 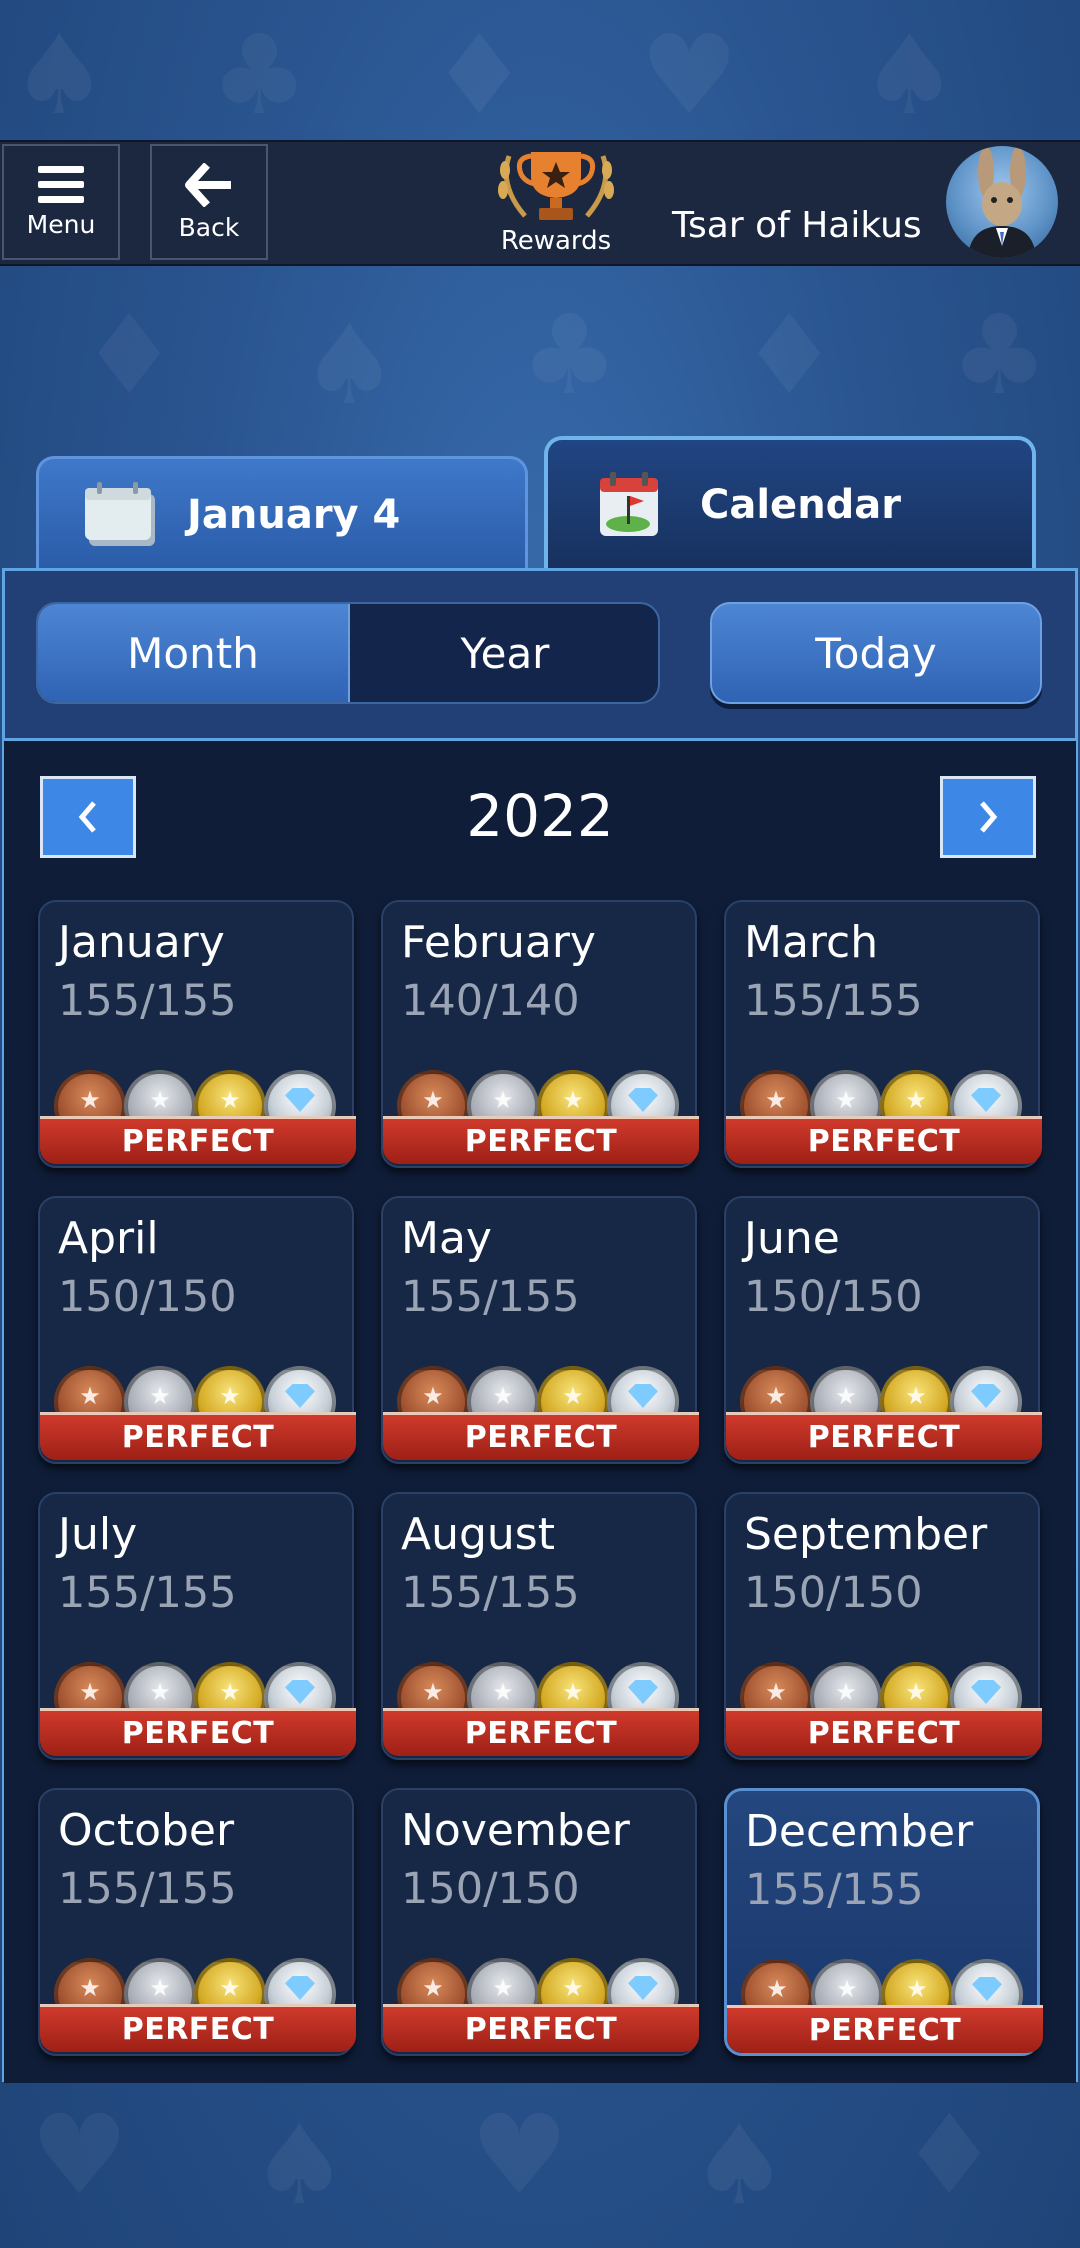 I want to click on tab-calendar: Calendar, so click(x=790, y=503).